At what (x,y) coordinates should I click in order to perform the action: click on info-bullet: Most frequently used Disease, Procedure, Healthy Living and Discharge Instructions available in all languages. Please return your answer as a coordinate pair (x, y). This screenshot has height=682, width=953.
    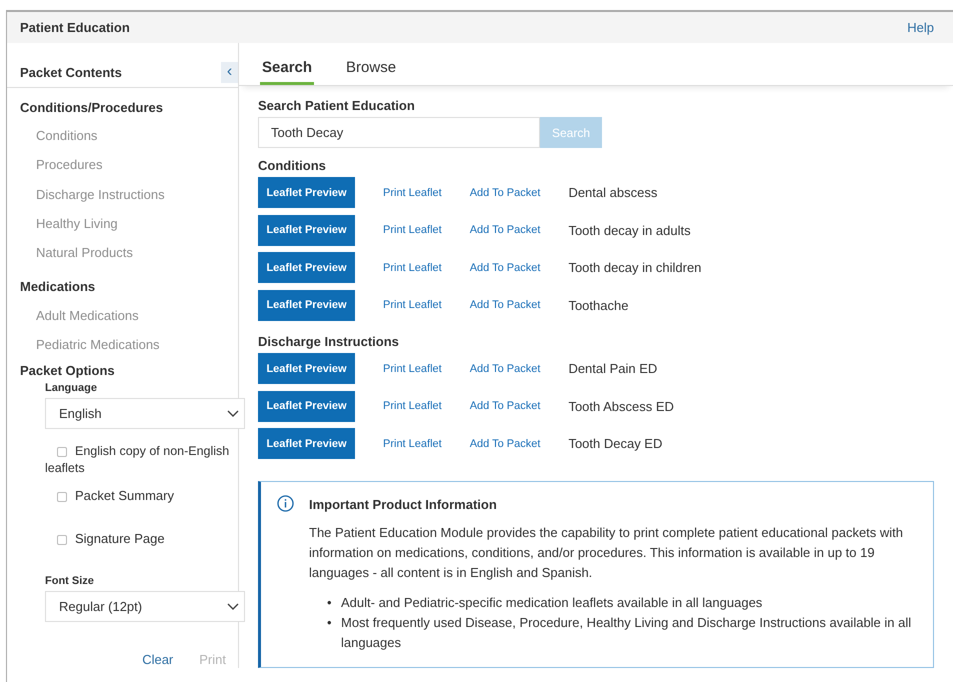
    Looking at the image, I should click on (626, 633).